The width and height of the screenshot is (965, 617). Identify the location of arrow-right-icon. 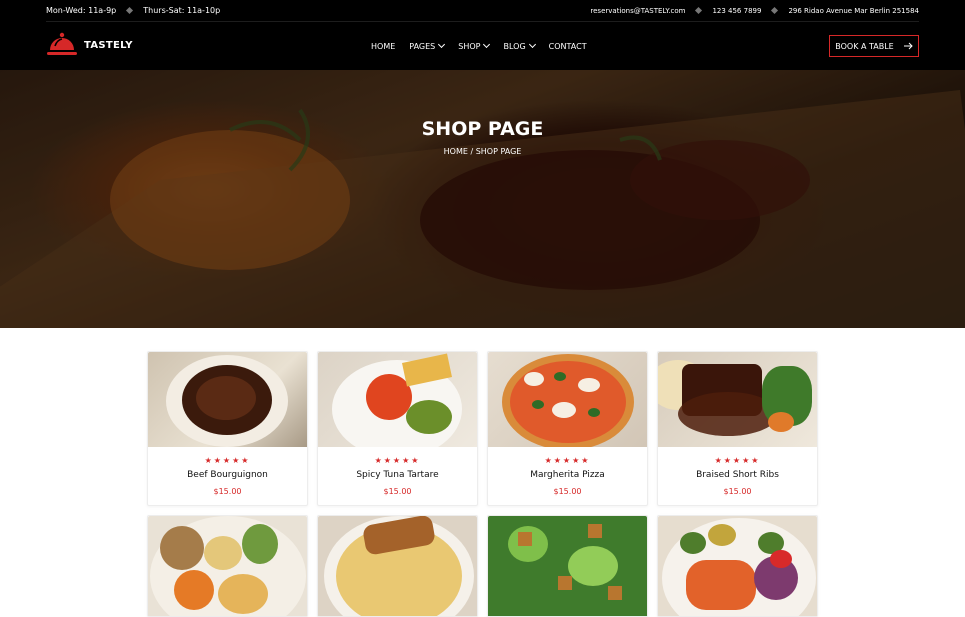
(908, 46).